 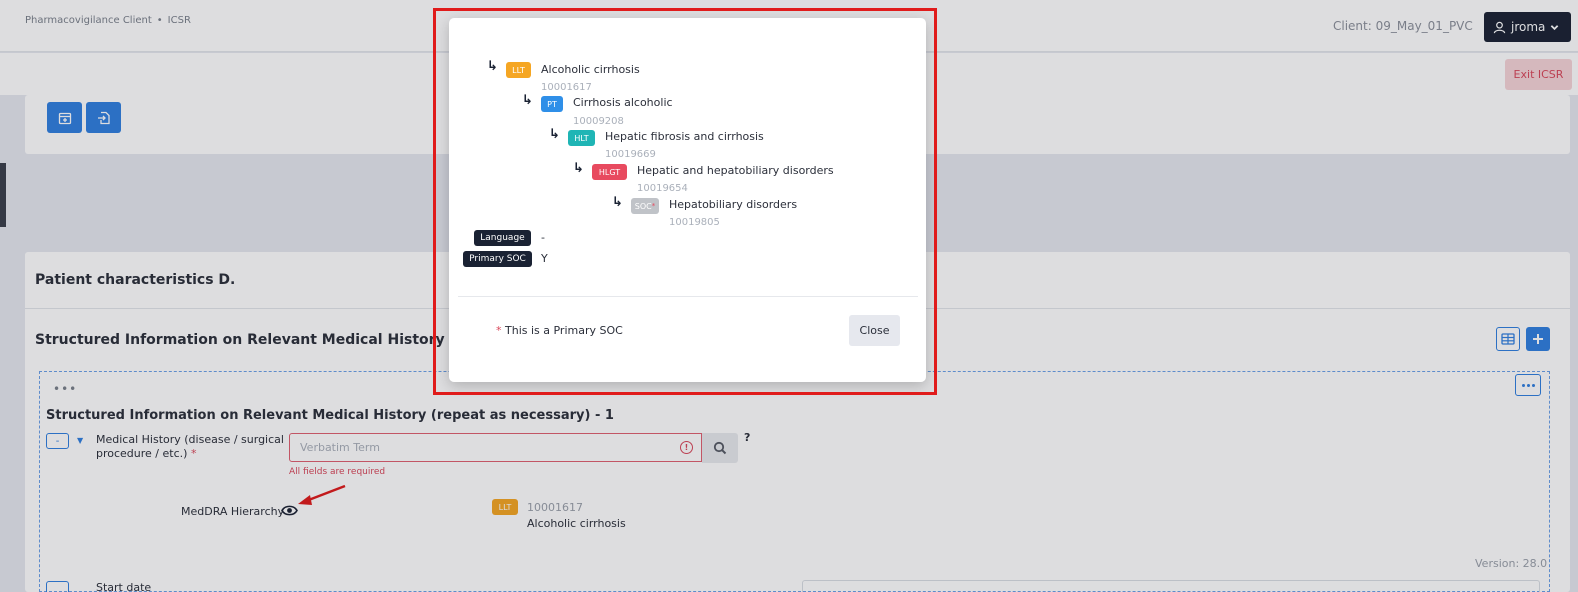 I want to click on llt-name: Alcoholic cirrhosis, so click(x=590, y=69).